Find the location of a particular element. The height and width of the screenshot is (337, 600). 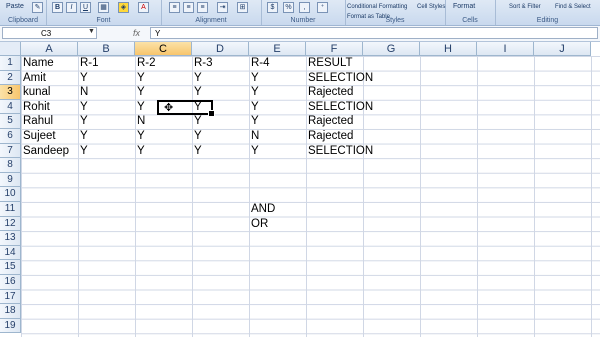

row-header-6: 6 is located at coordinates (10, 136).